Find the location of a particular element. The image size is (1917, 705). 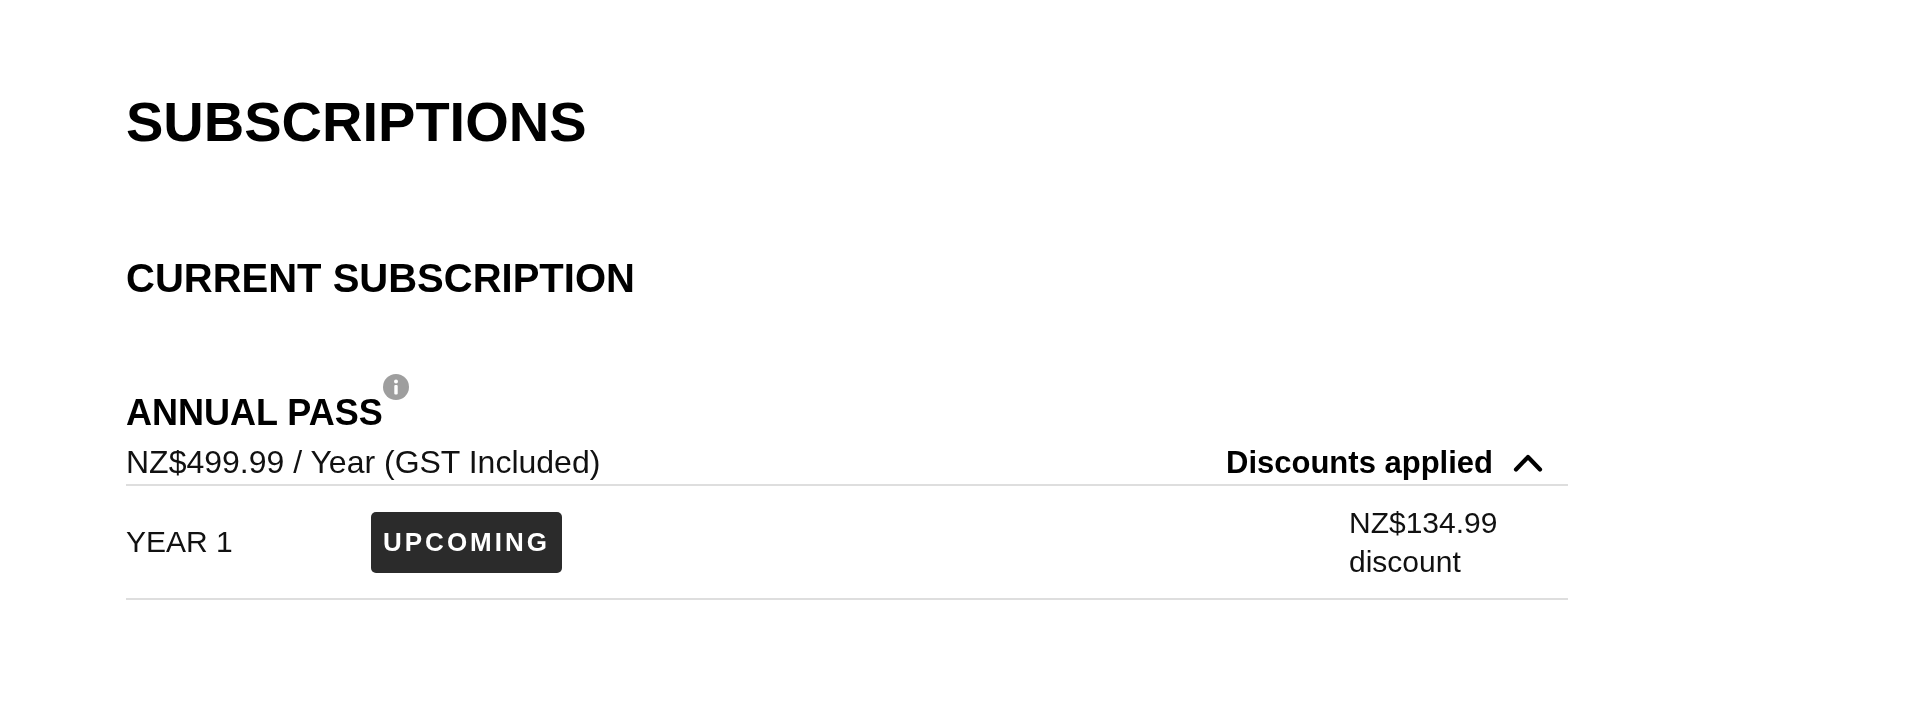

plan-price: NZ$499.99 / Year (GST Included) is located at coordinates (363, 462).